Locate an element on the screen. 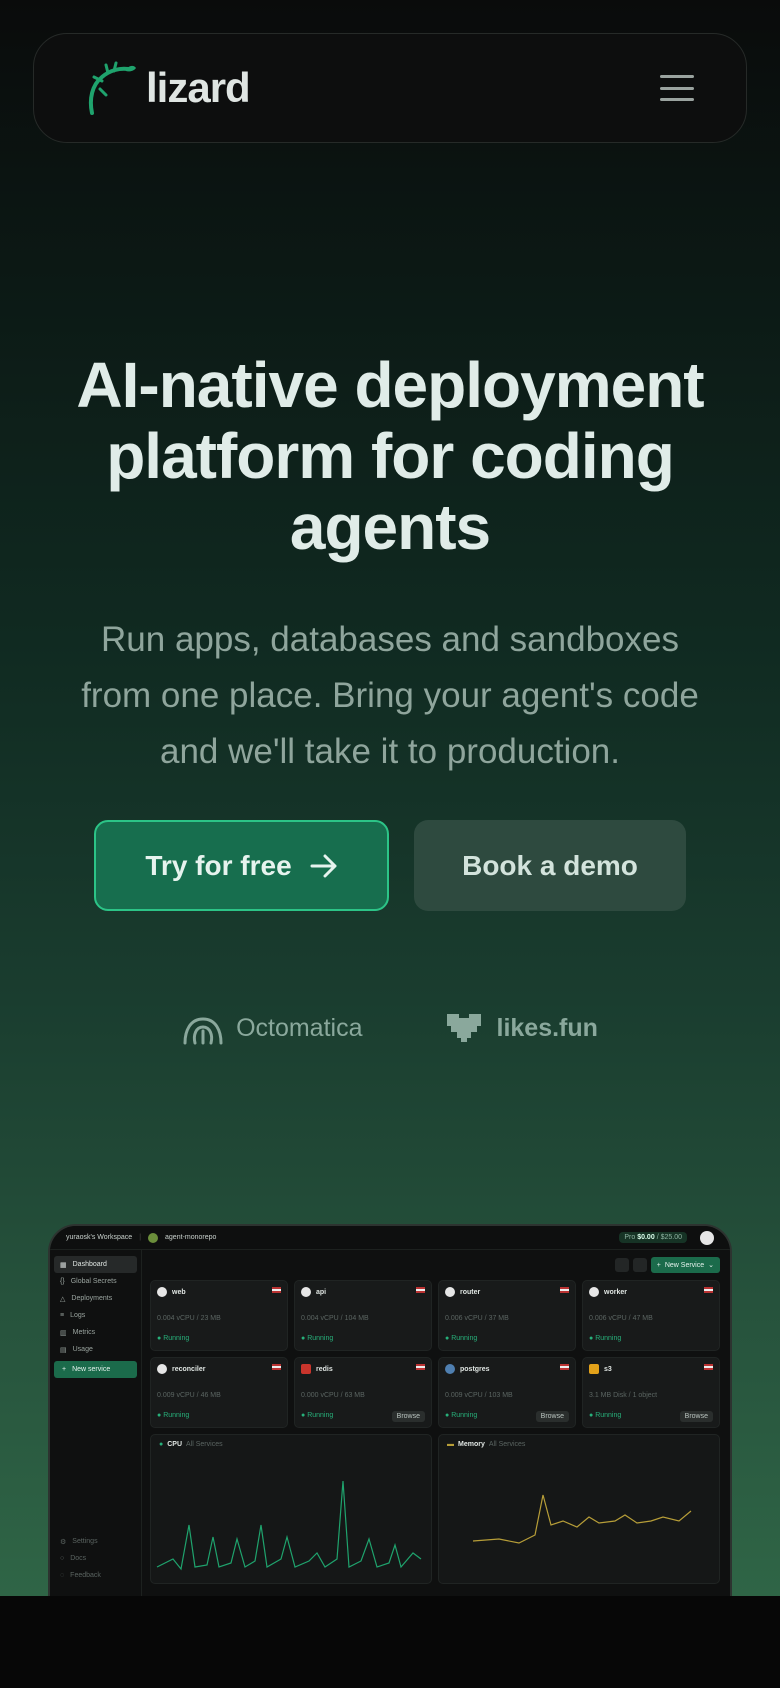 The height and width of the screenshot is (1688, 780). memory-chart: ▬ Memory All Services is located at coordinates (579, 1509).